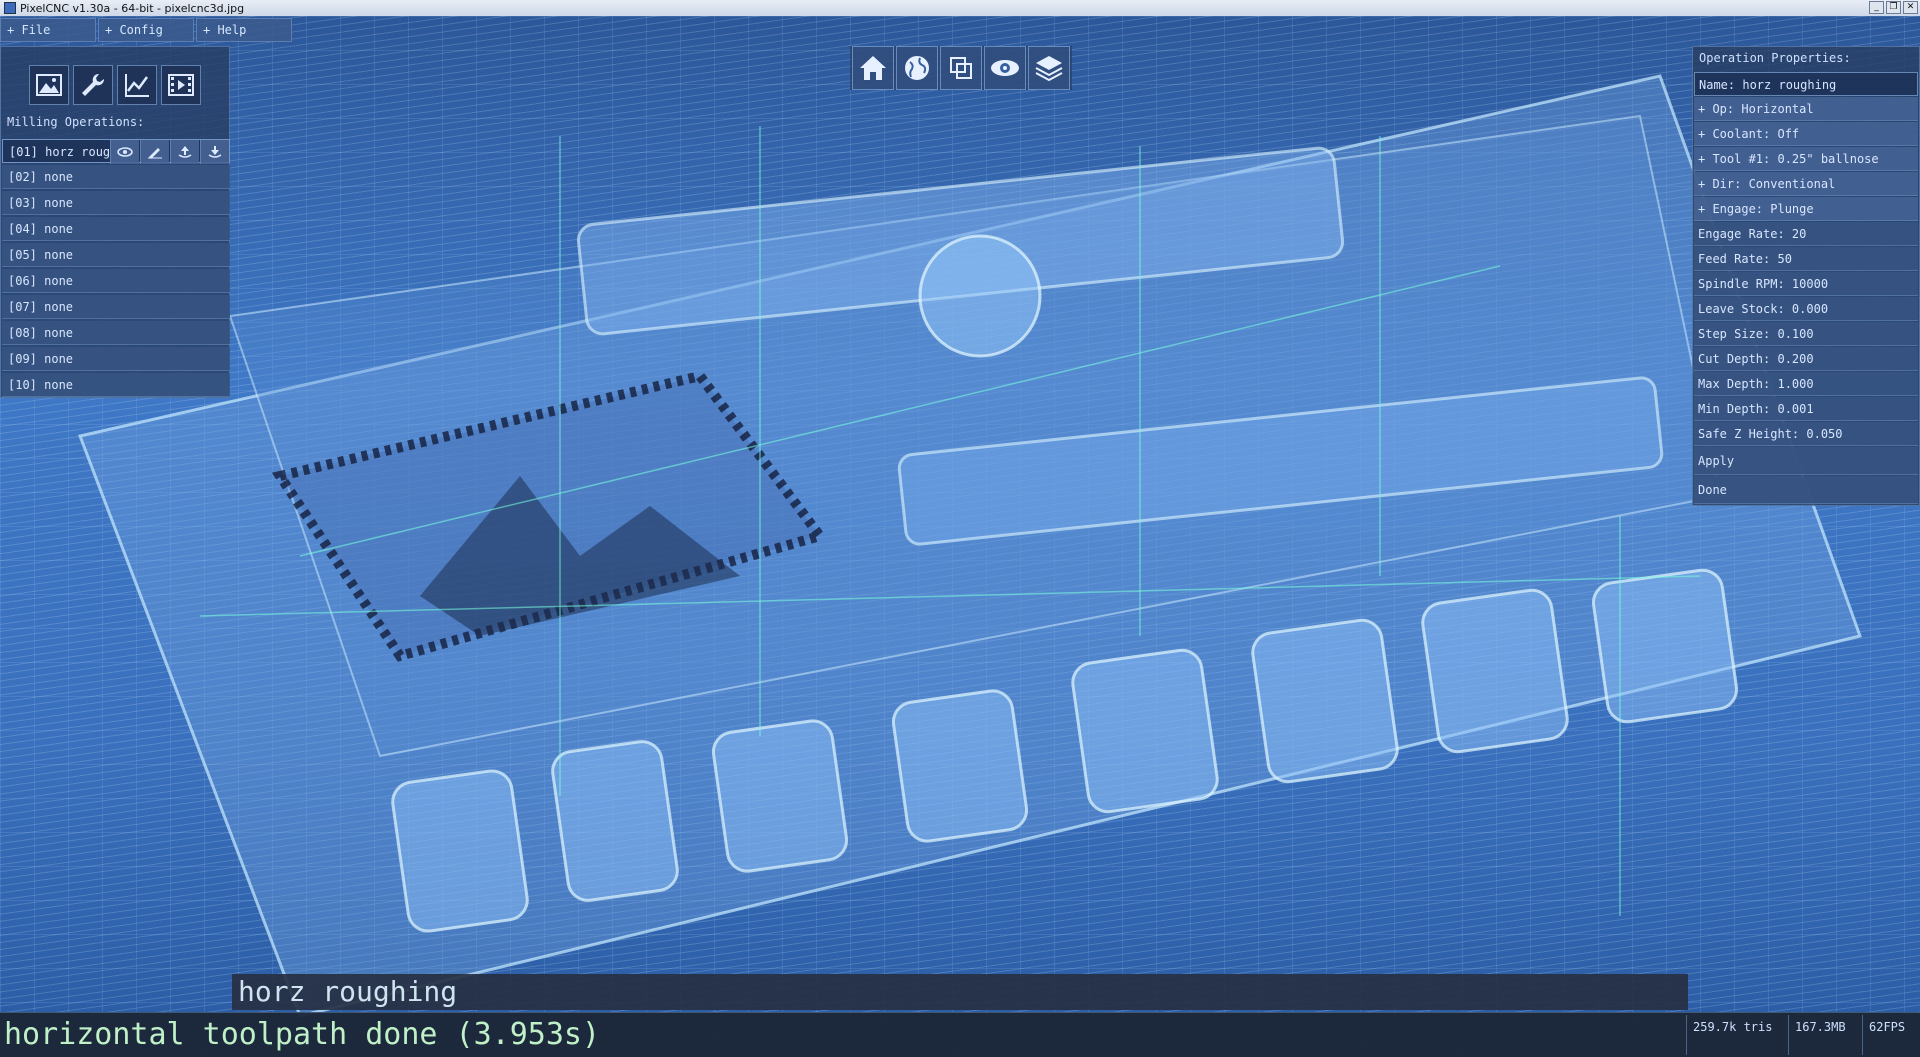 This screenshot has height=1057, width=1920. I want to click on app-icon, so click(10, 8).